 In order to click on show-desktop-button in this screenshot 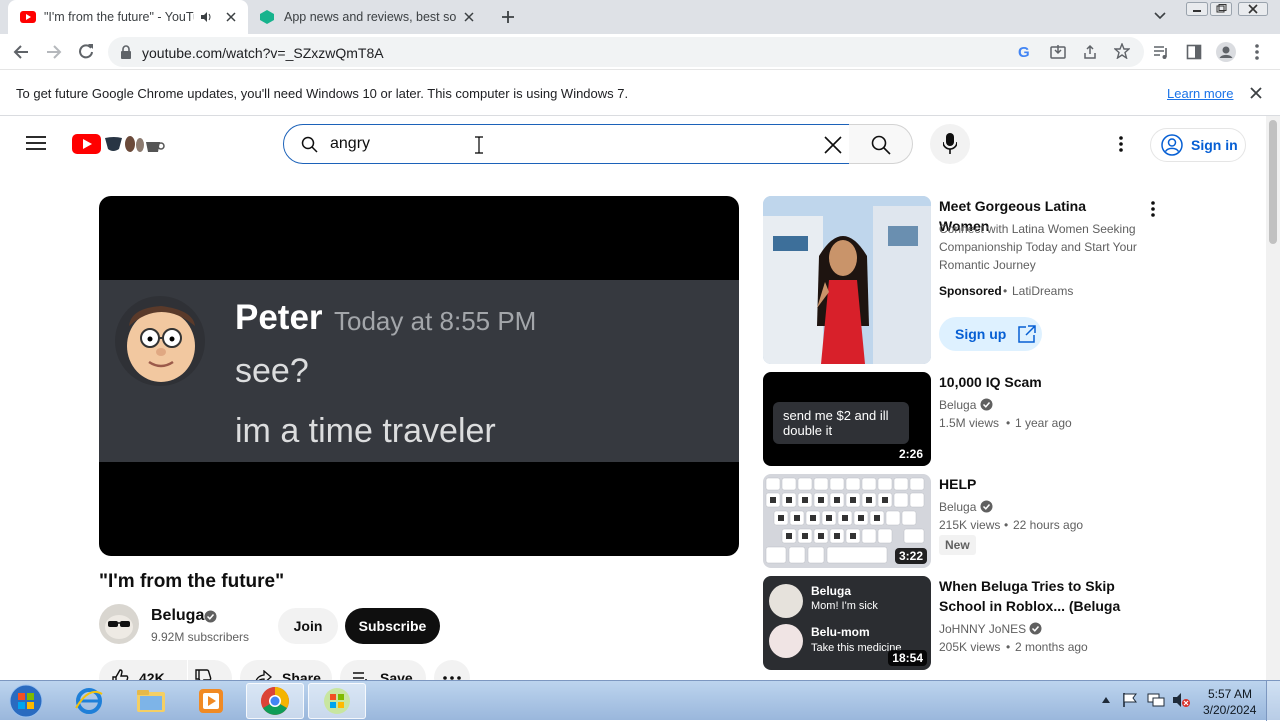, I will do `click(1273, 701)`.